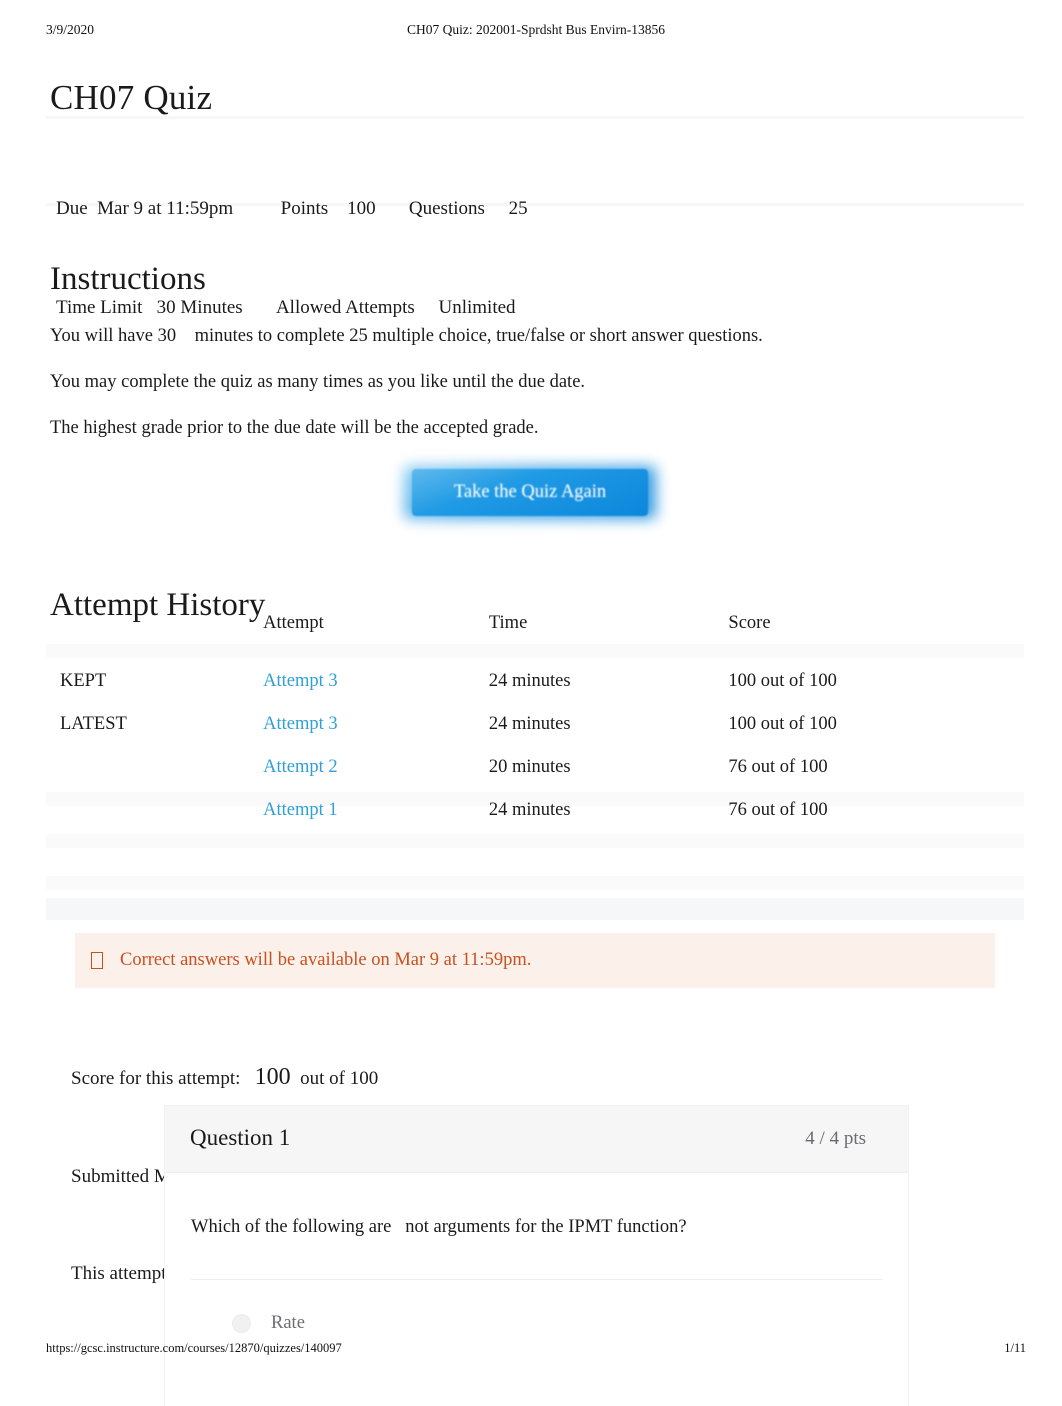 This screenshot has height=1406, width=1062. Describe the element at coordinates (83, 681) in the screenshot. I see `attempt-status: KEPT` at that location.